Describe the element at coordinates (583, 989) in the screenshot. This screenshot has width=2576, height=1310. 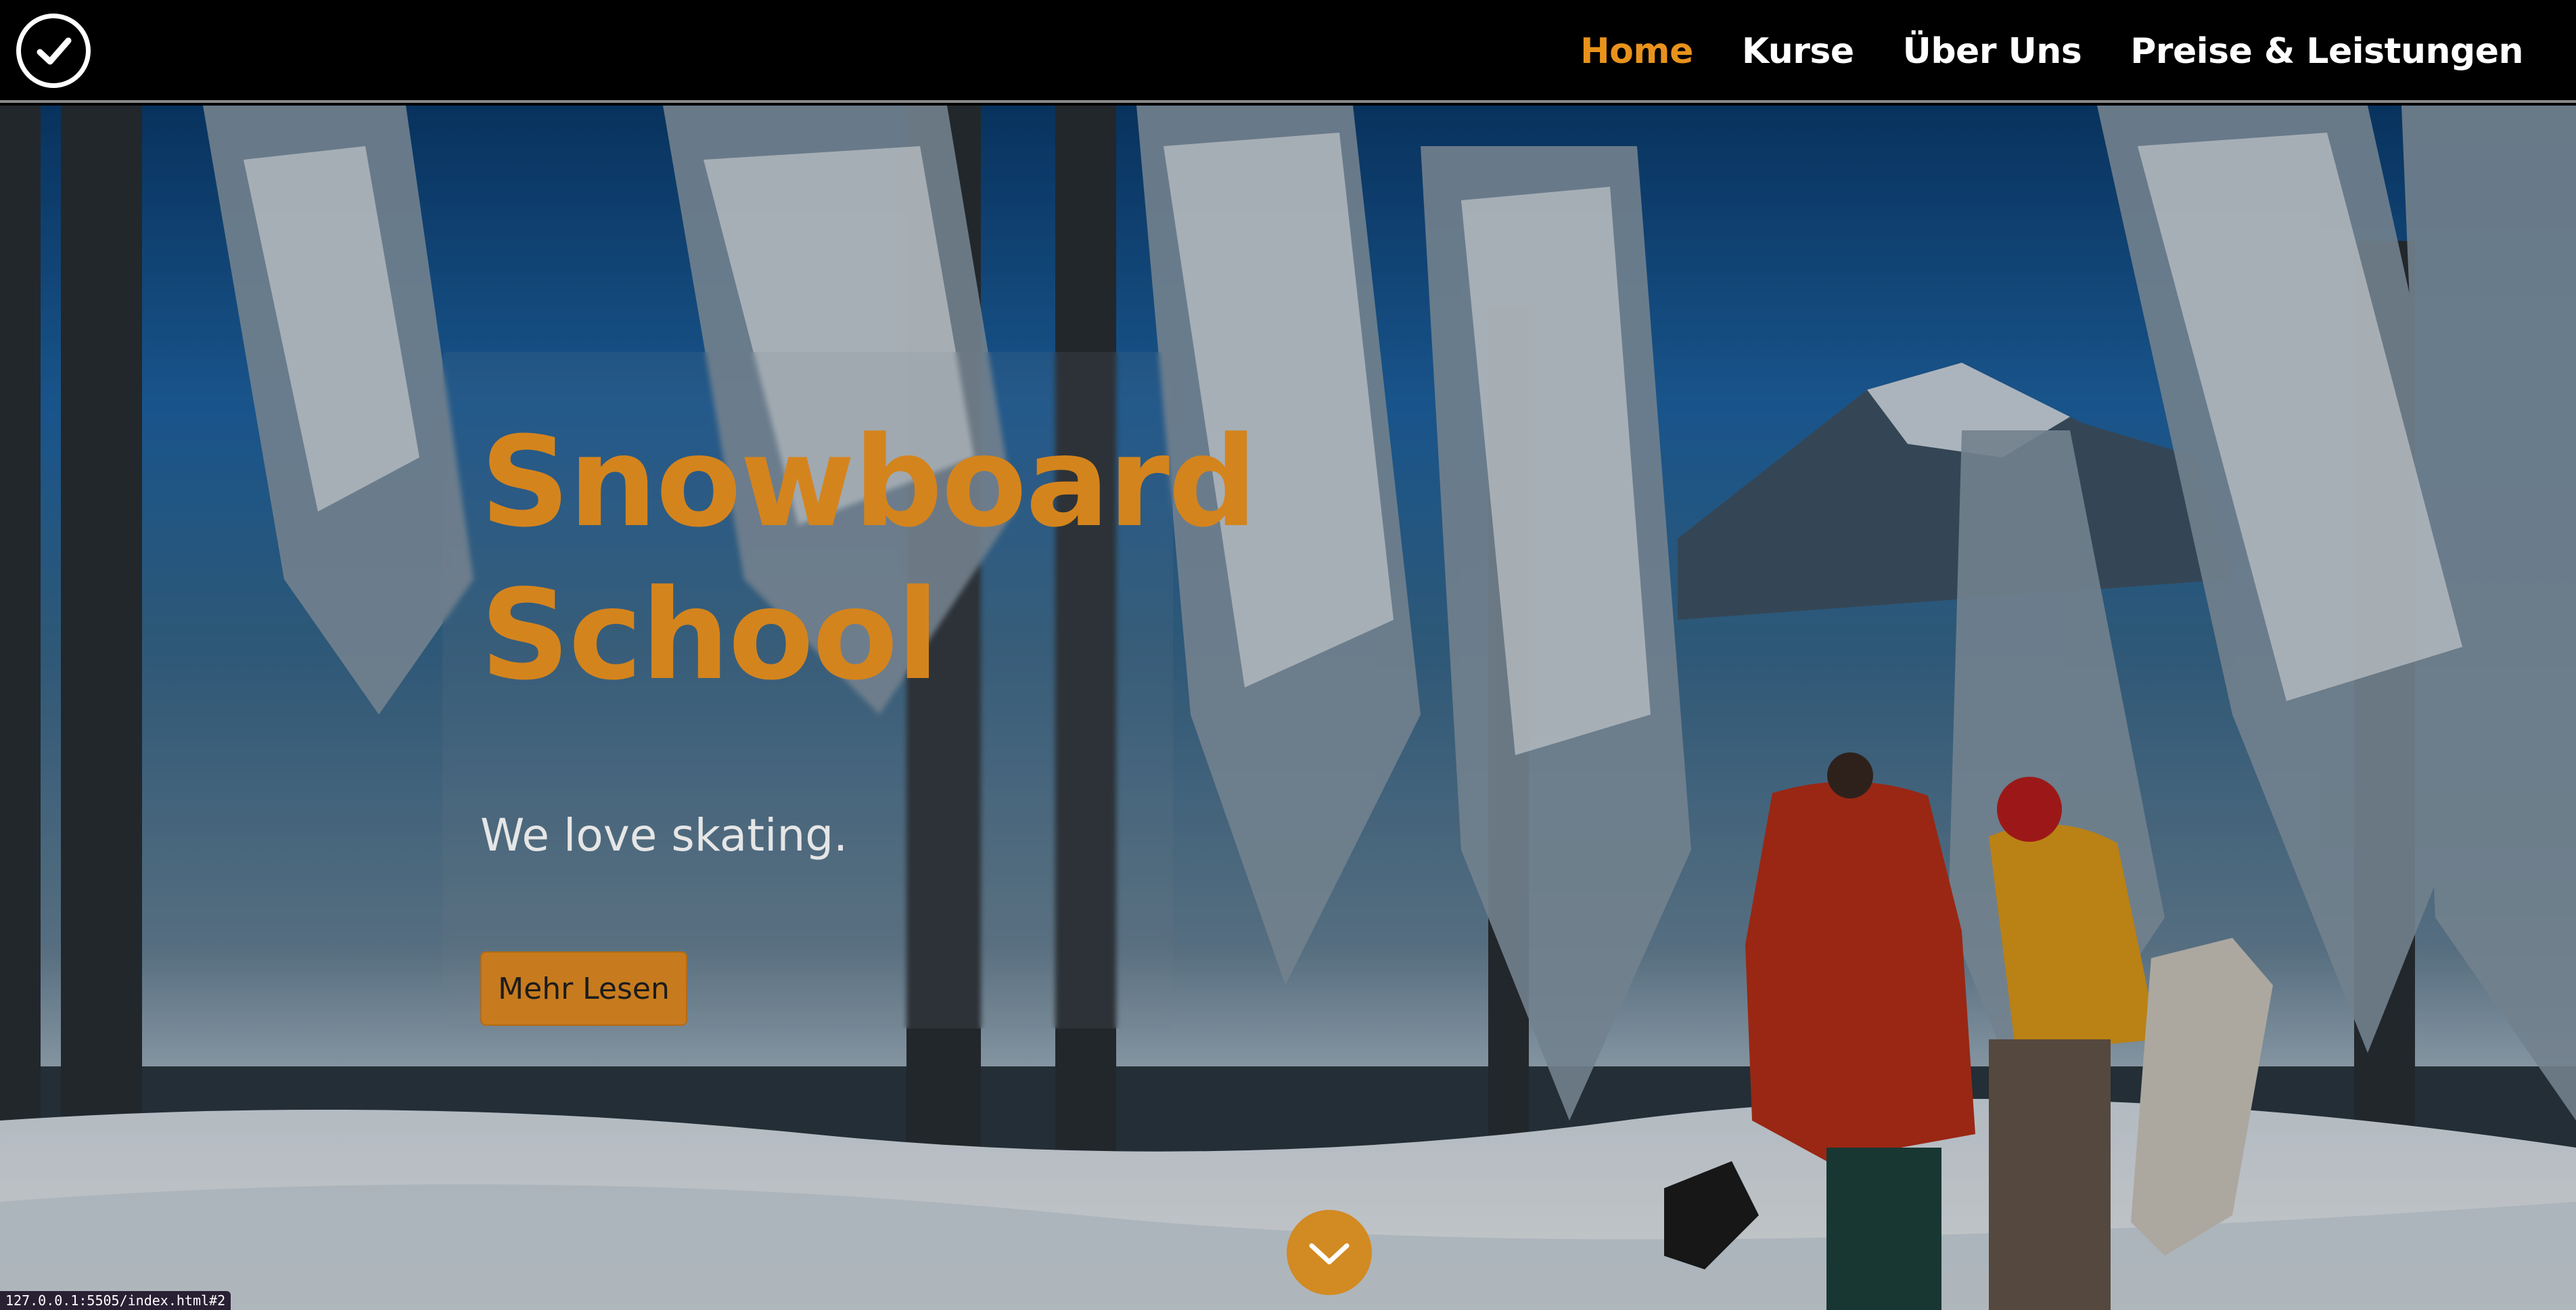
I see `mehr-lesen-button: Mehr Lesen` at that location.